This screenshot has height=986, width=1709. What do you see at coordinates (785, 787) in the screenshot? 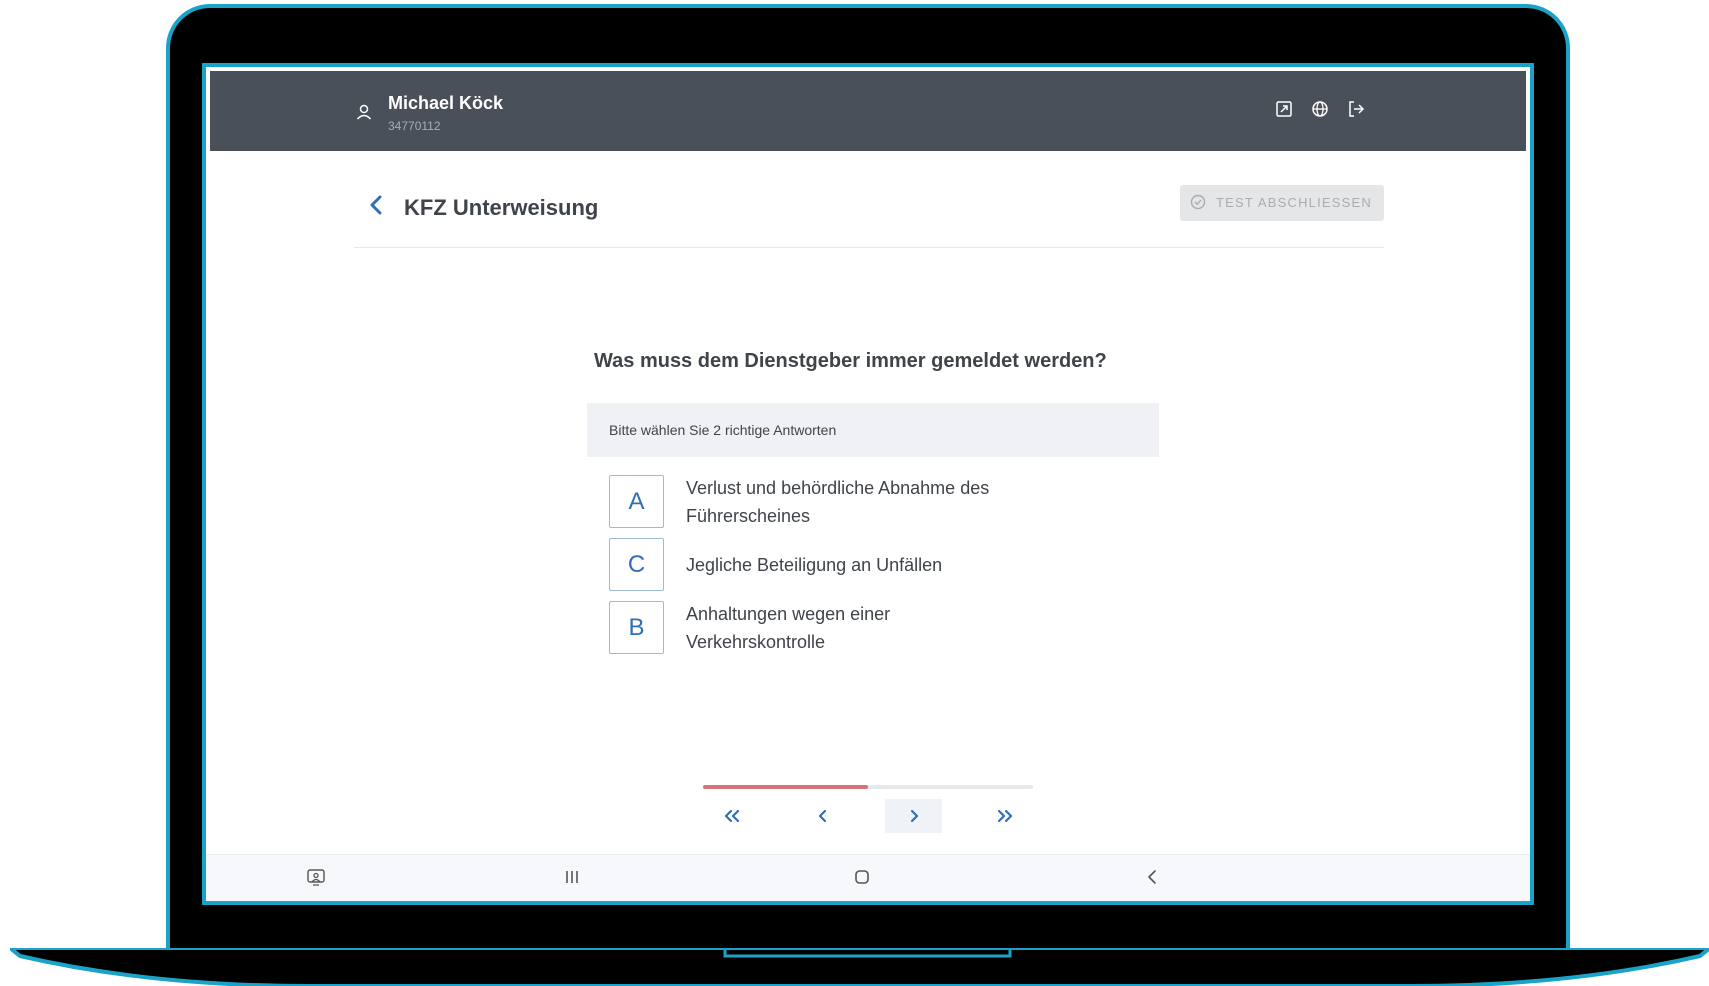
I see `progress-fill` at bounding box center [785, 787].